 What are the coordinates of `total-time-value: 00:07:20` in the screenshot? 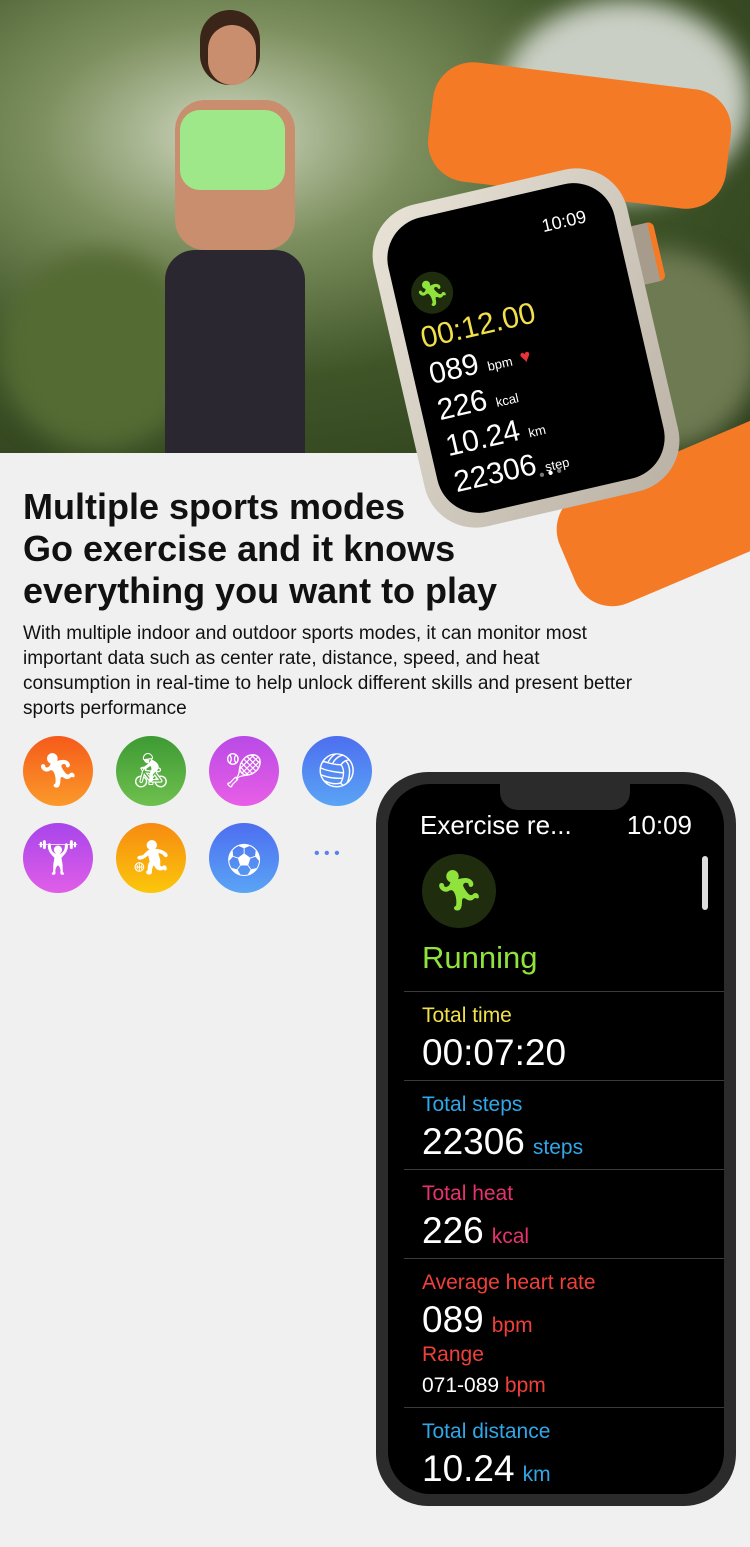 It's located at (494, 1052).